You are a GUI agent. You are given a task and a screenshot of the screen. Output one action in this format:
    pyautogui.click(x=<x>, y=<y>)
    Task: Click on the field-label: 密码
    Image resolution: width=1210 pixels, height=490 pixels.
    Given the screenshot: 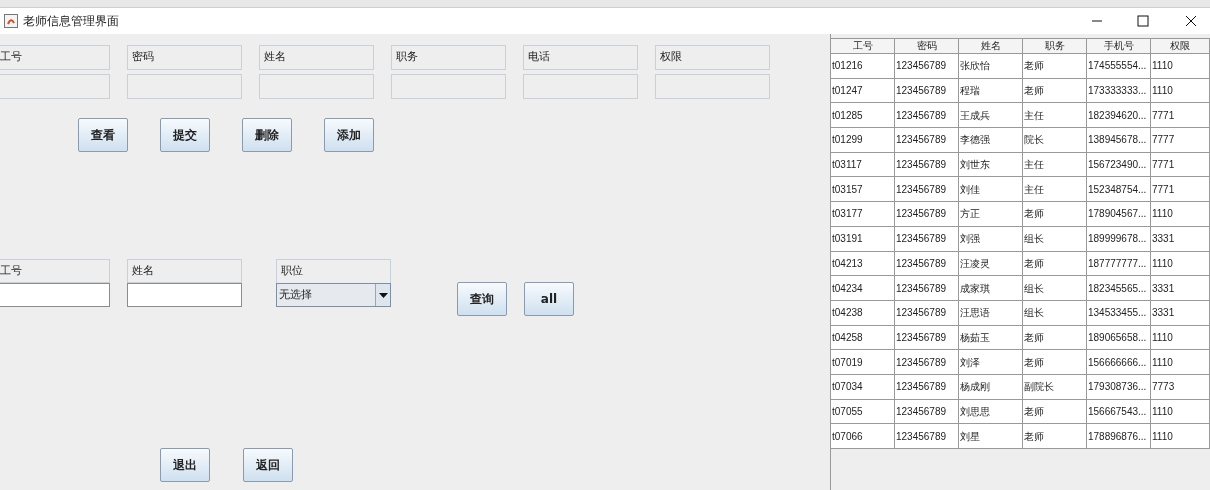 What is the action you would take?
    pyautogui.click(x=184, y=57)
    